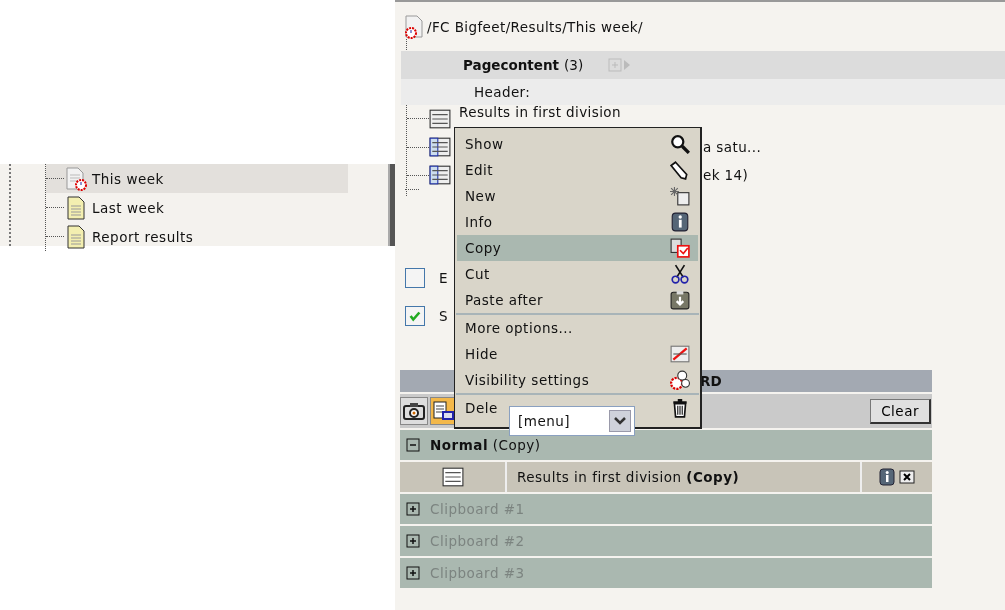 This screenshot has width=1005, height=610. Describe the element at coordinates (143, 236) in the screenshot. I see `page-title: Report results` at that location.